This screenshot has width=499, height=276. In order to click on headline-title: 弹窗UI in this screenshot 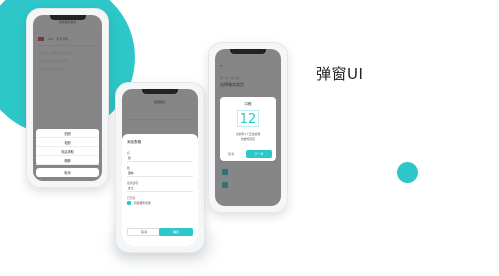, I will do `click(340, 74)`.